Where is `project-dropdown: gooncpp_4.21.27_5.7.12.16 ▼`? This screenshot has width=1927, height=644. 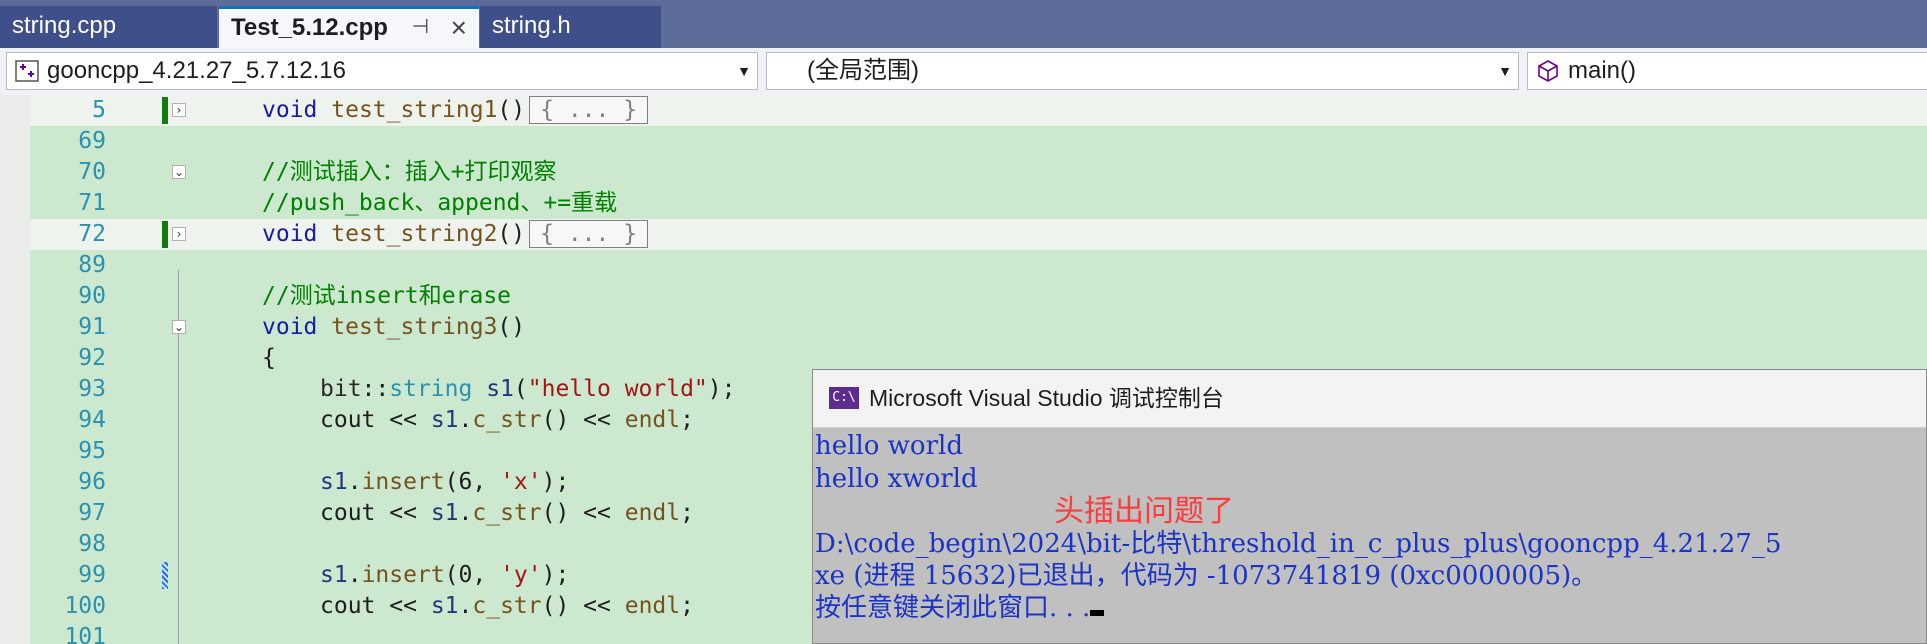
project-dropdown: gooncpp_4.21.27_5.7.12.16 ▼ is located at coordinates (382, 71).